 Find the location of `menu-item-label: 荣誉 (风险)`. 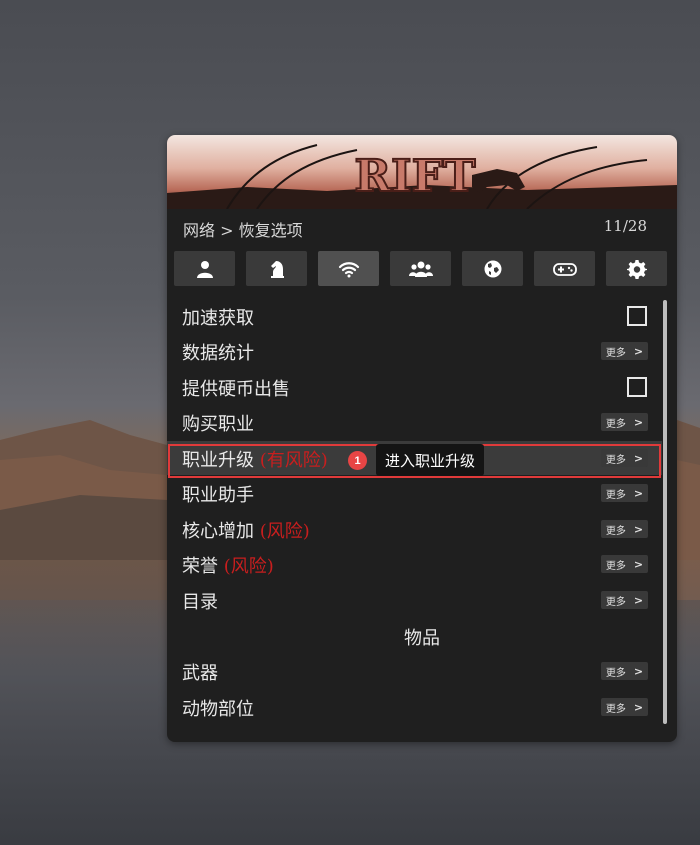

menu-item-label: 荣誉 (风险) is located at coordinates (228, 566).